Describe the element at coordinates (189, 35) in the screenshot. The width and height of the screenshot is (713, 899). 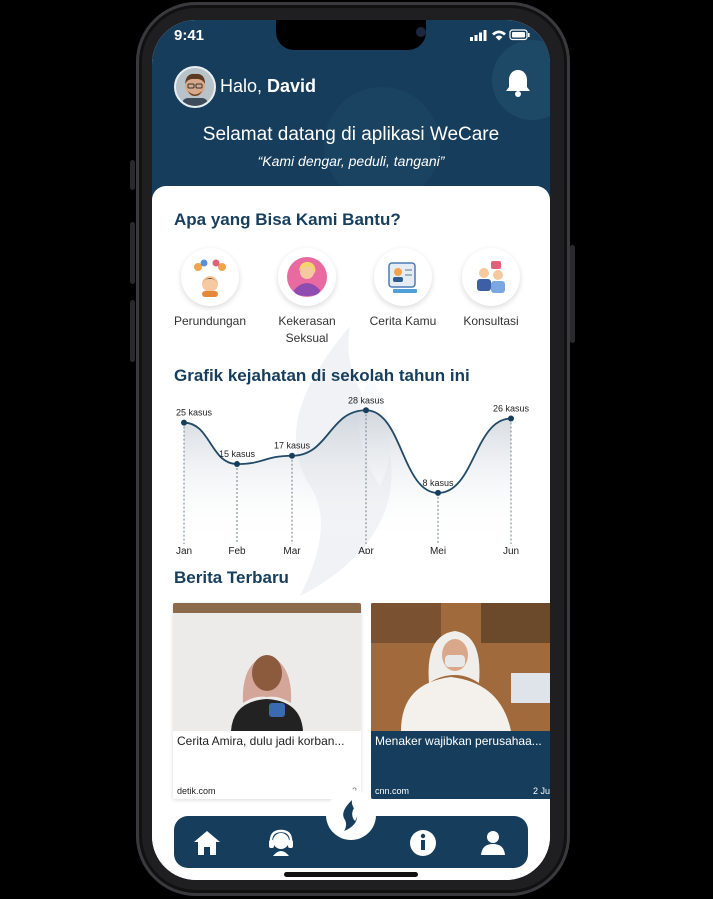
I see `status-time: 9:41` at that location.